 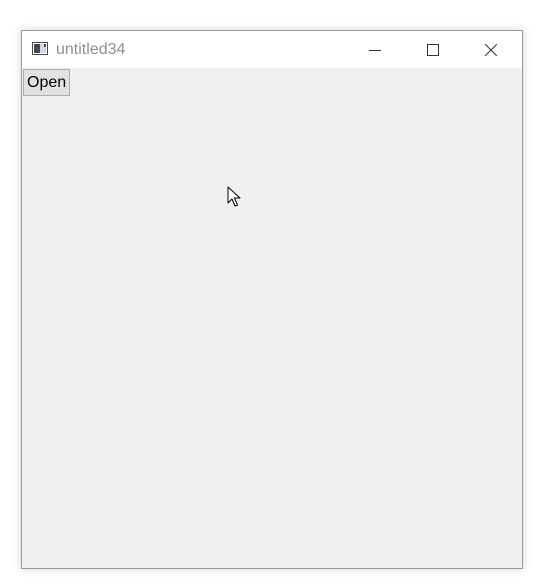 I want to click on open-button: Open, so click(x=47, y=82).